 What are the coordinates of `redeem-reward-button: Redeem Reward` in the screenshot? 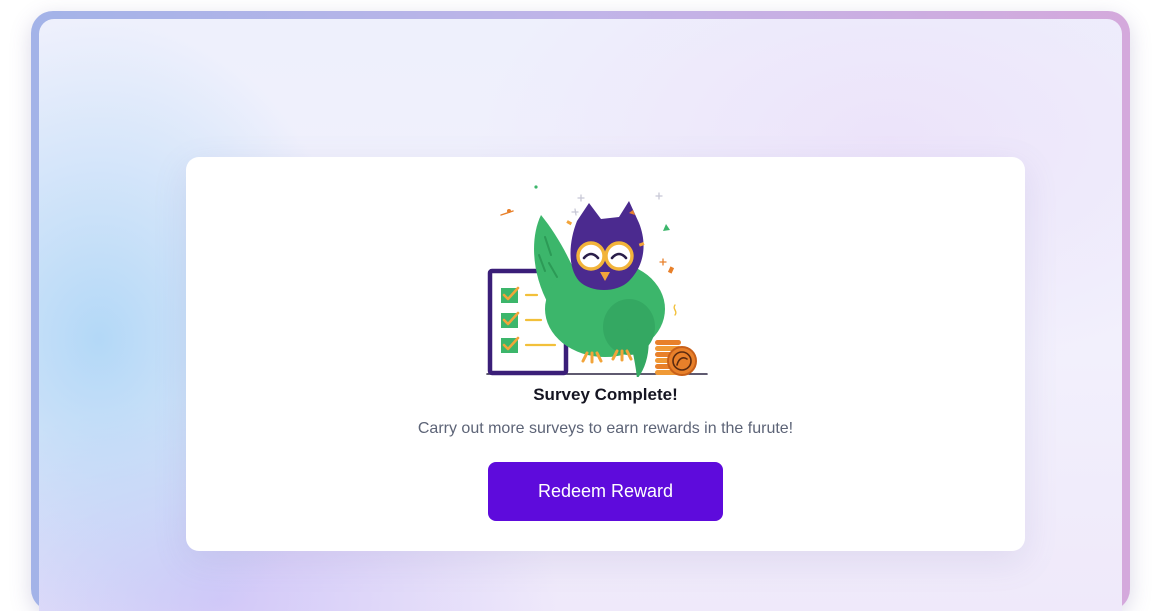 It's located at (605, 491).